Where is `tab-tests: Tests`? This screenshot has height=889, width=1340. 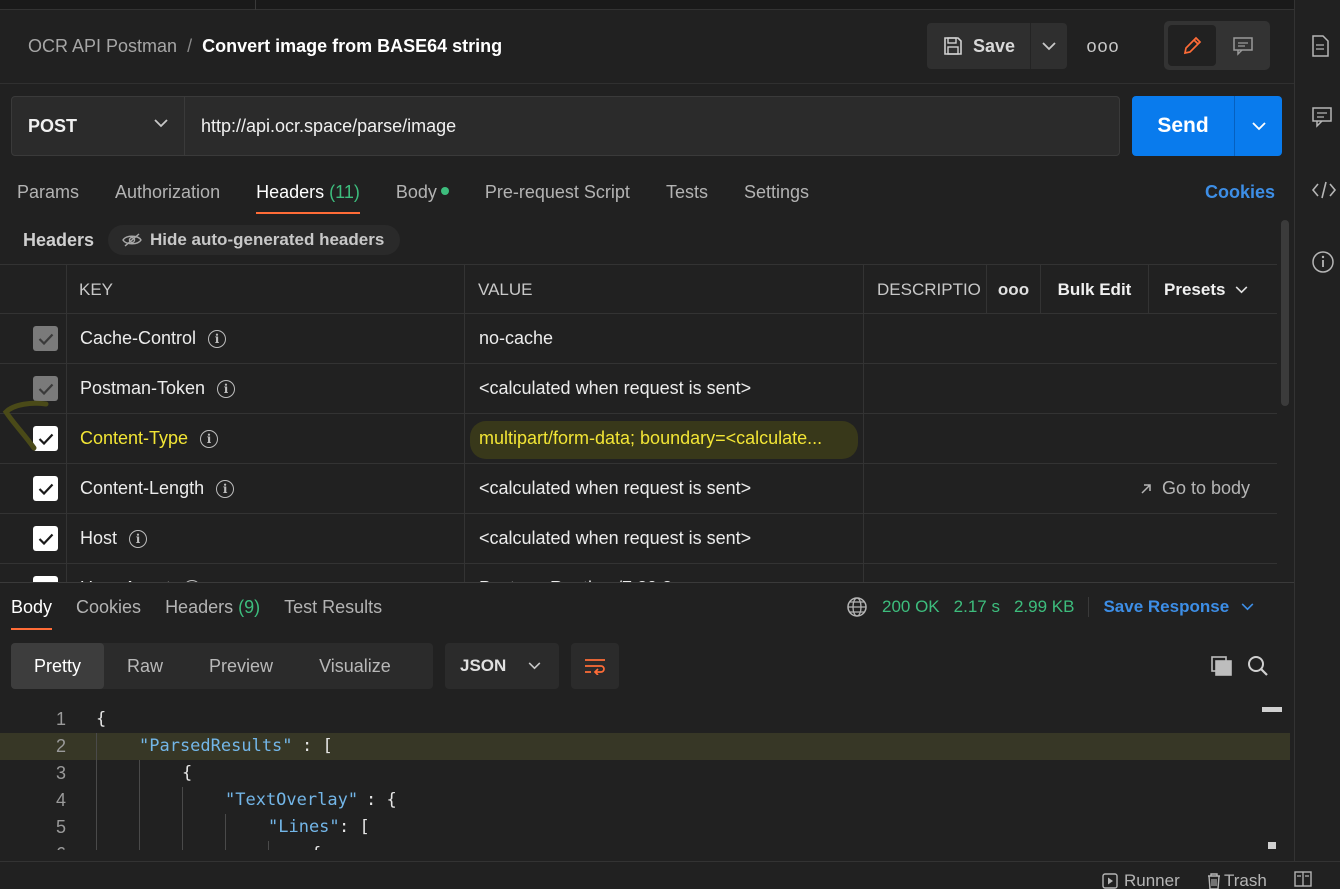
tab-tests: Tests is located at coordinates (687, 197).